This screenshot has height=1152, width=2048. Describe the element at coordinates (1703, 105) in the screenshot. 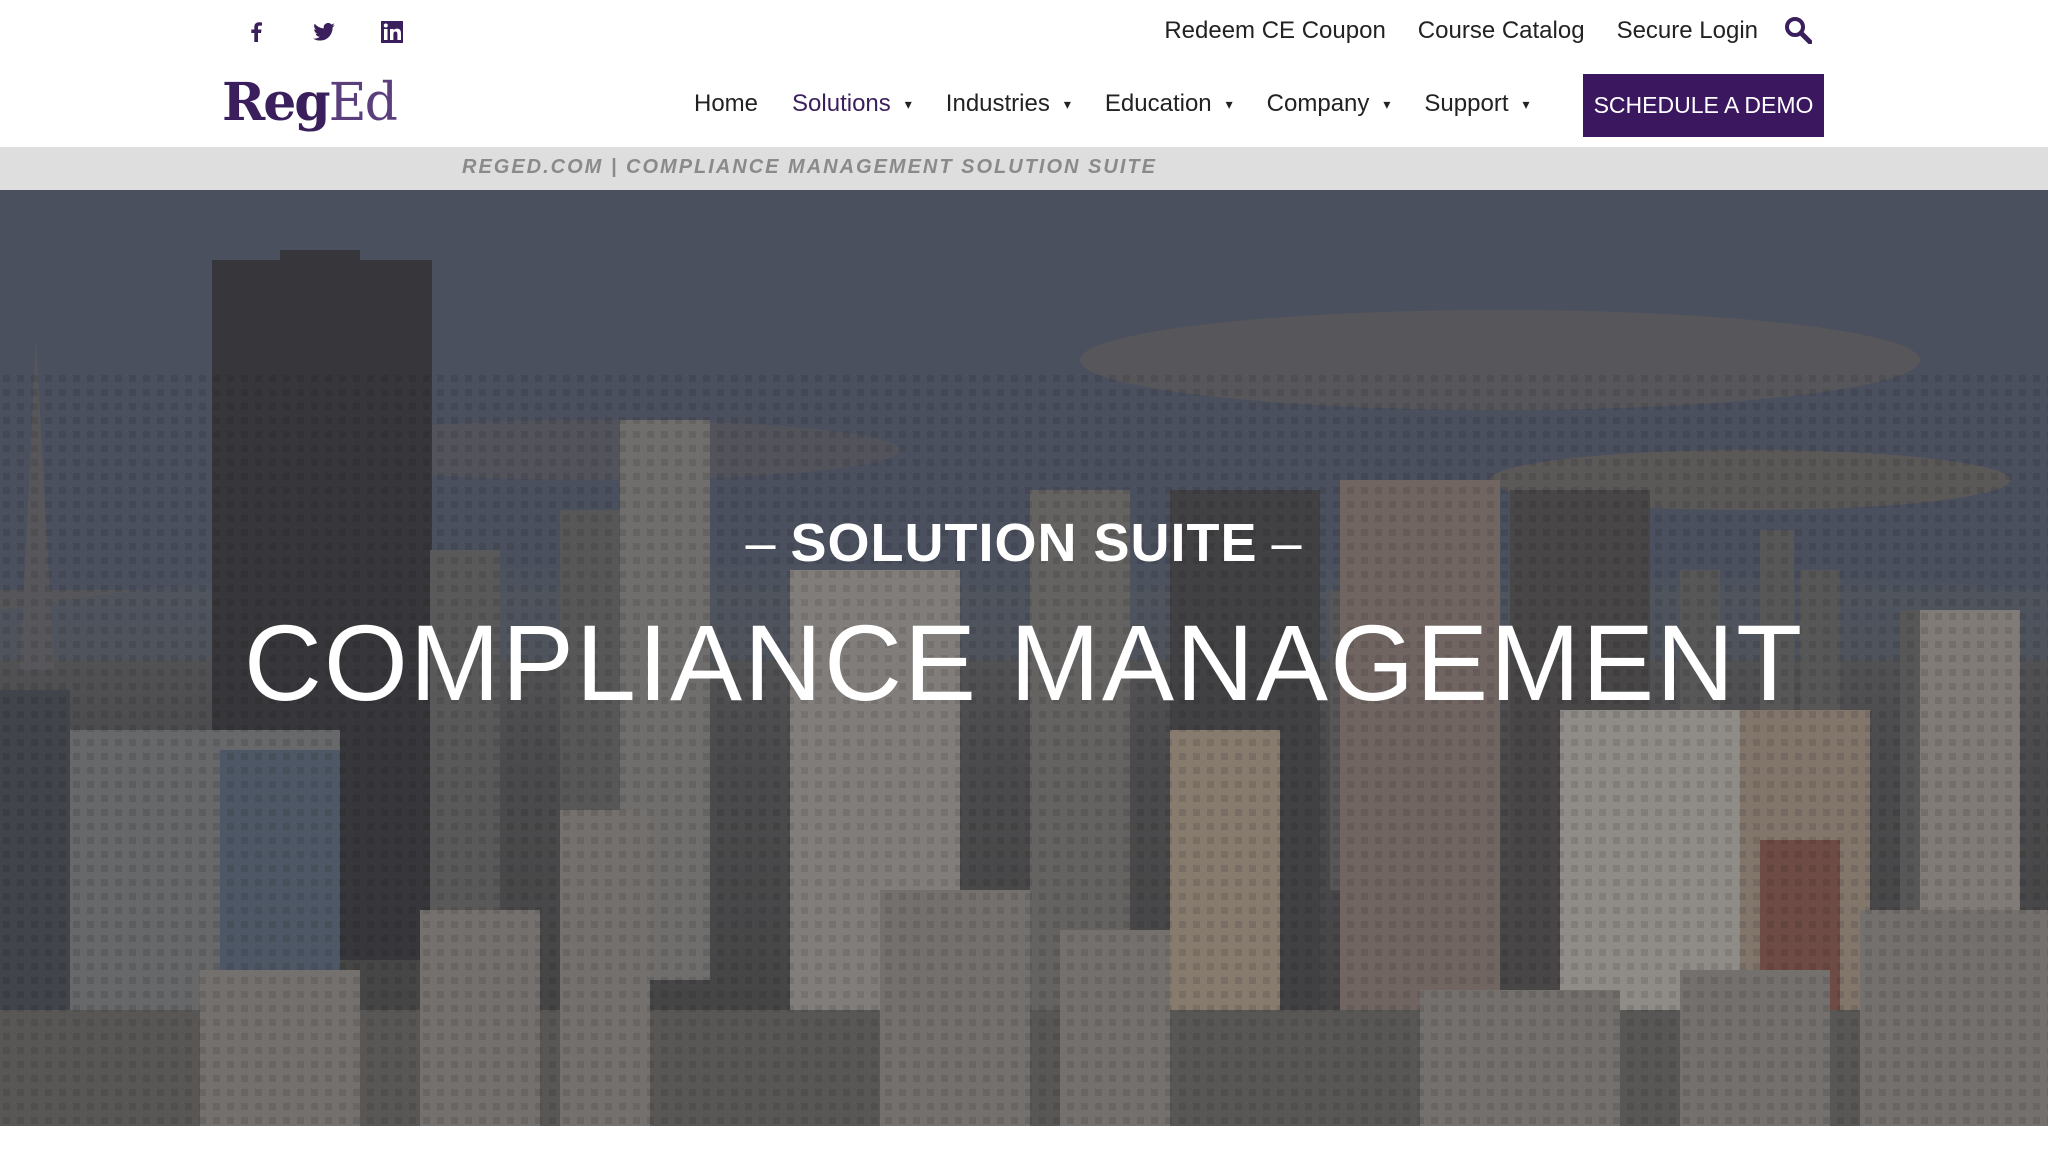

I see `schedule-demo-button: SCHEDULE A DEMO` at that location.